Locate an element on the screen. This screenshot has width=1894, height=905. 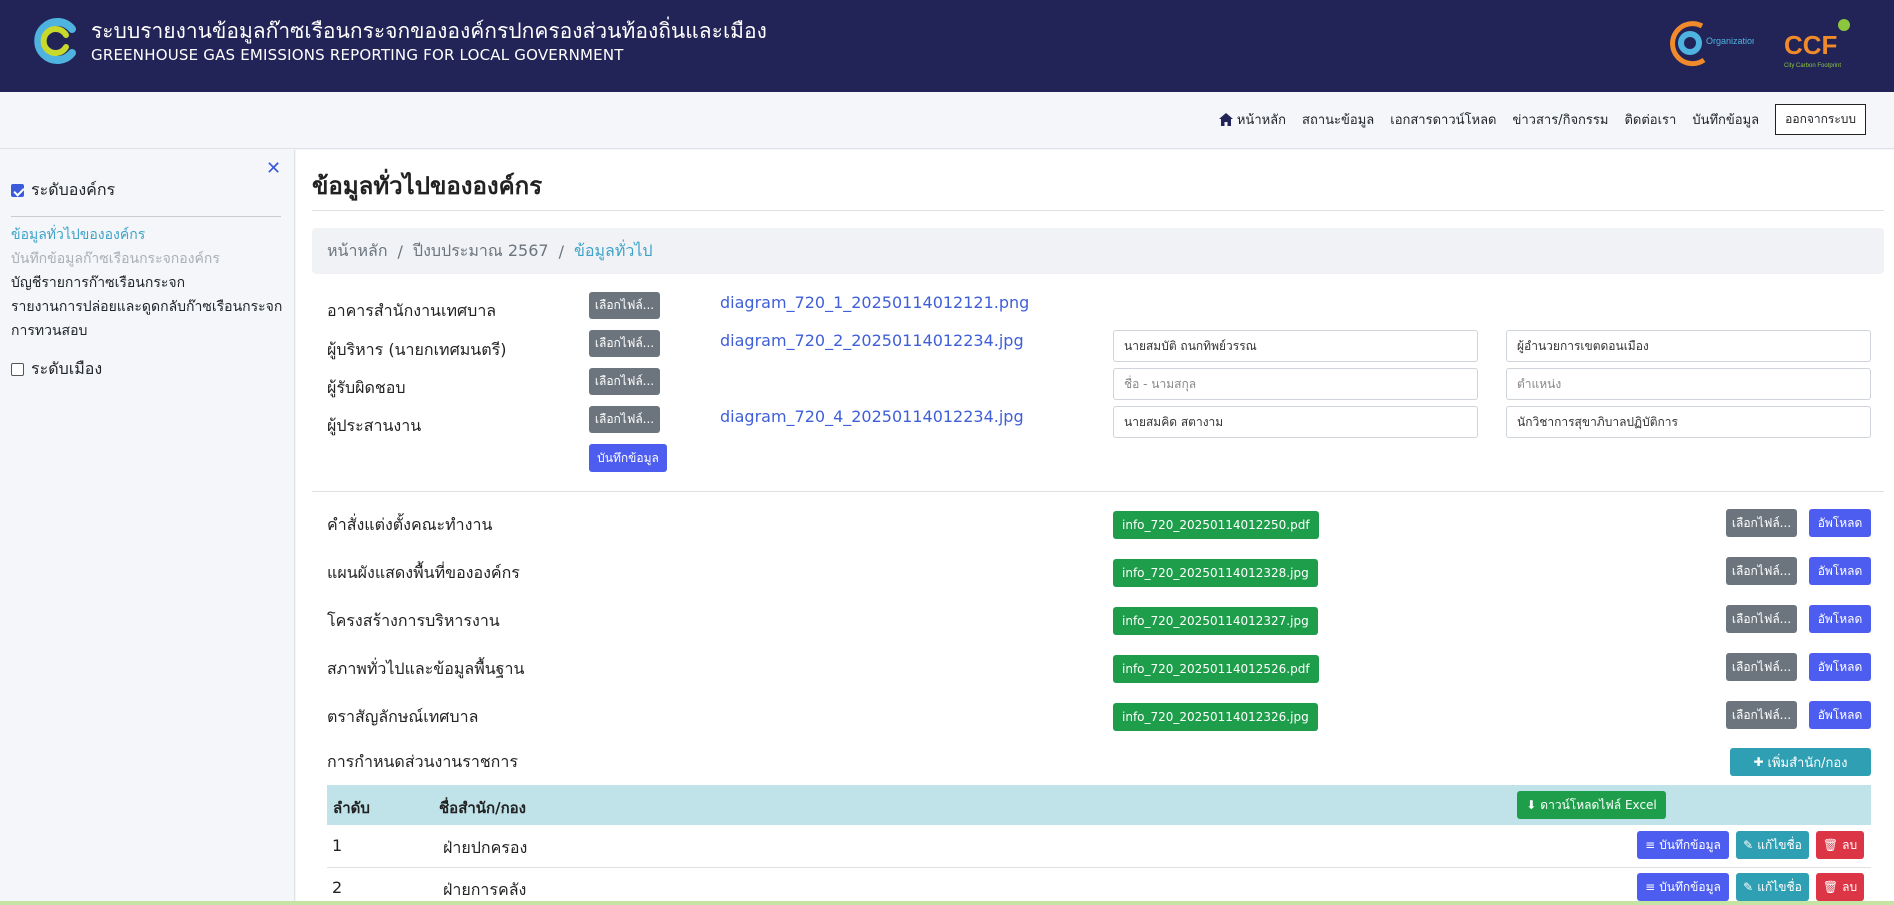
download-excel-label: ดาวน์โหลดไฟล์ Excel is located at coordinates (1598, 804).